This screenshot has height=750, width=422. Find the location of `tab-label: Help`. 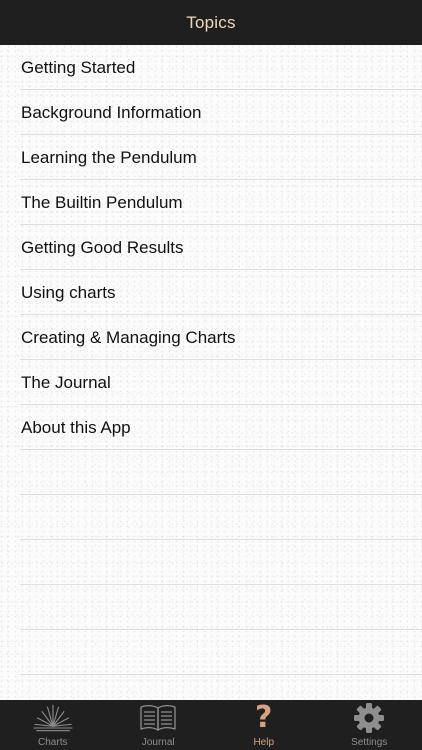

tab-label: Help is located at coordinates (264, 742).